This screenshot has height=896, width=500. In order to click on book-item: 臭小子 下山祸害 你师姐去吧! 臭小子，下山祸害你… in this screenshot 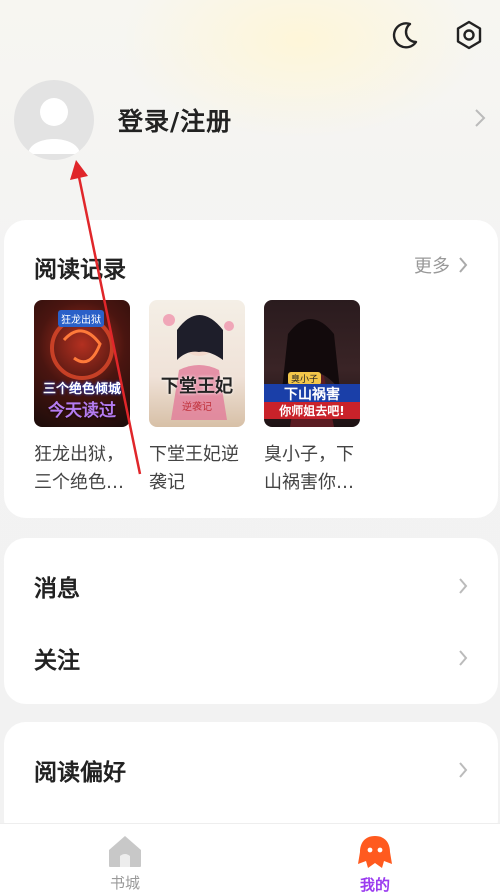, I will do `click(312, 398)`.